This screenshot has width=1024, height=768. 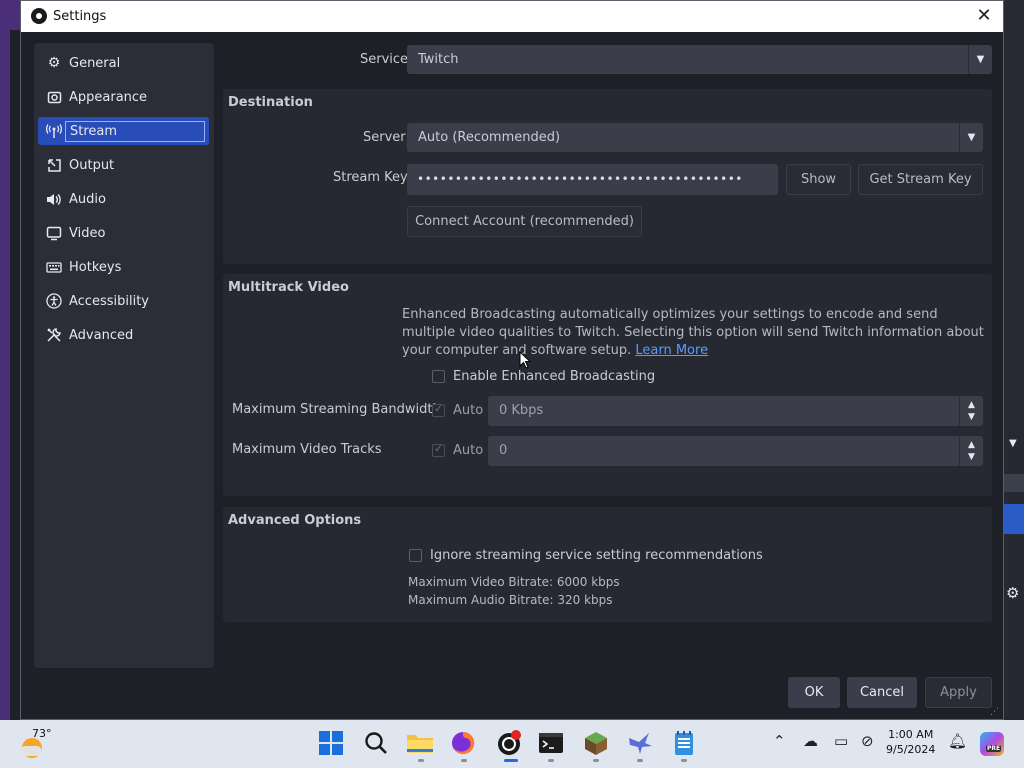 I want to click on clock-date: 9/5/2024, so click(x=911, y=749).